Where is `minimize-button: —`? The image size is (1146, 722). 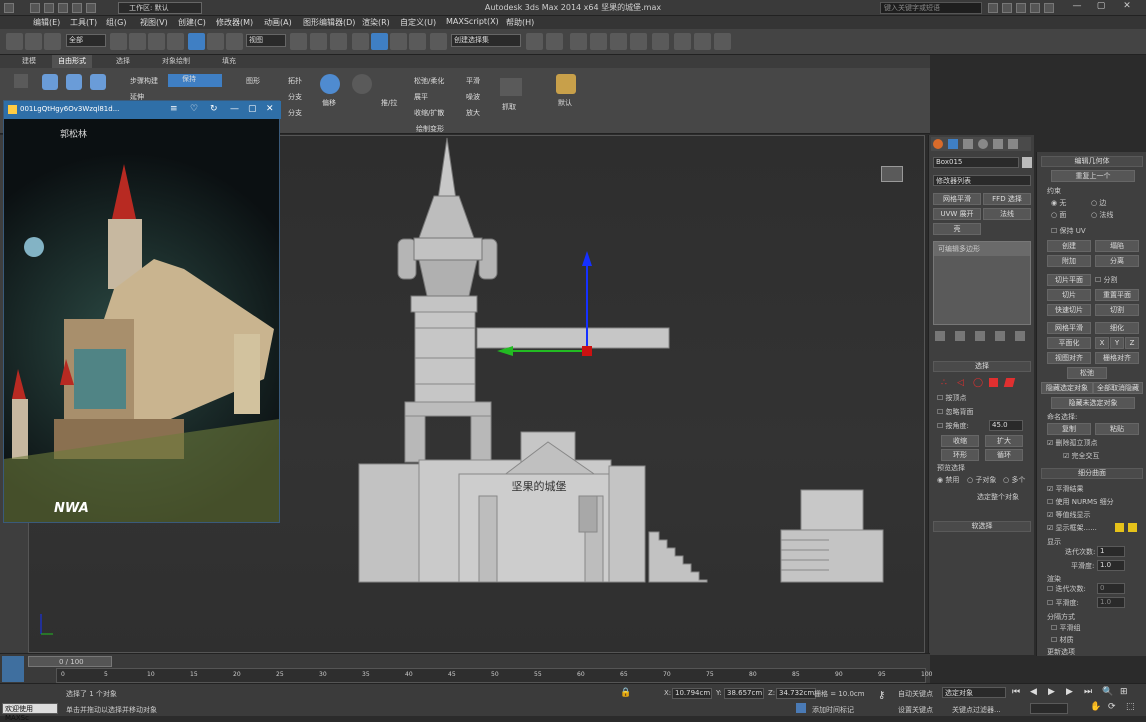
minimize-button: — is located at coordinates (1077, 8).